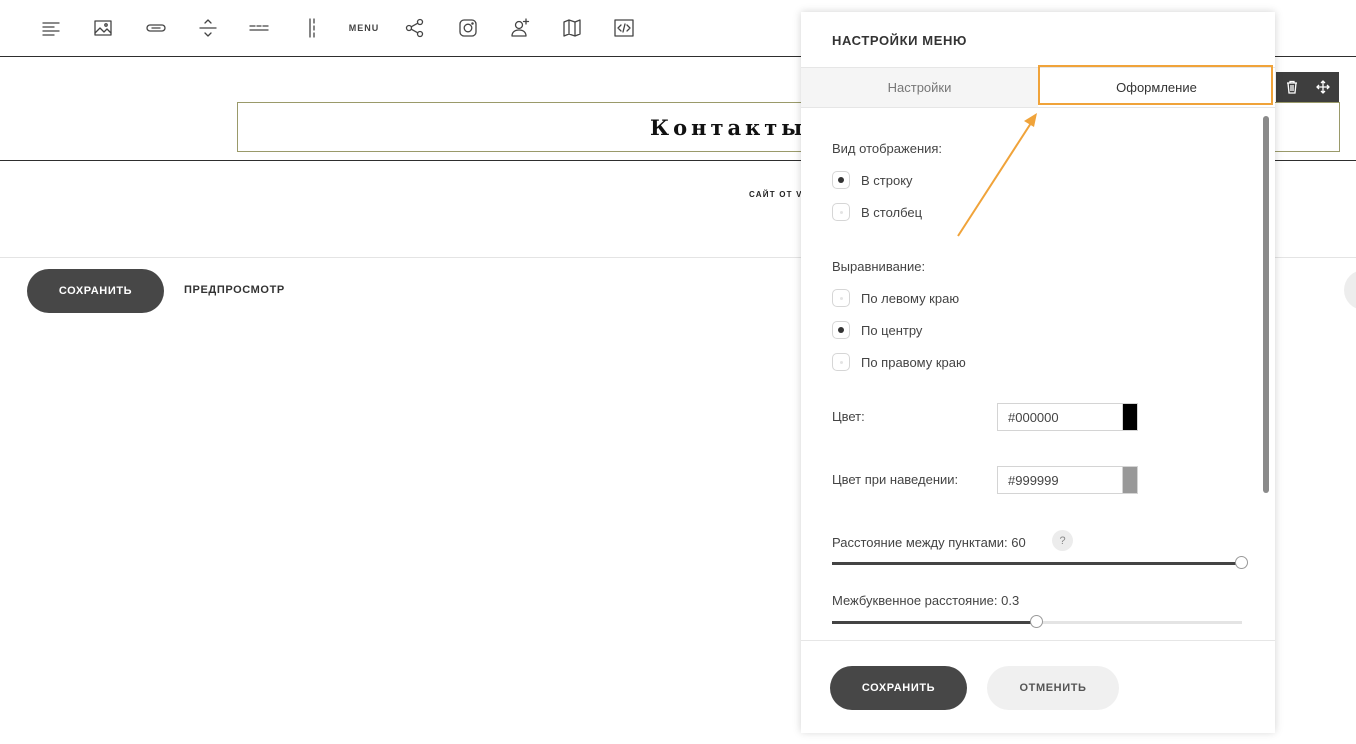  Describe the element at coordinates (1060, 480) in the screenshot. I see `hover-color-input` at that location.